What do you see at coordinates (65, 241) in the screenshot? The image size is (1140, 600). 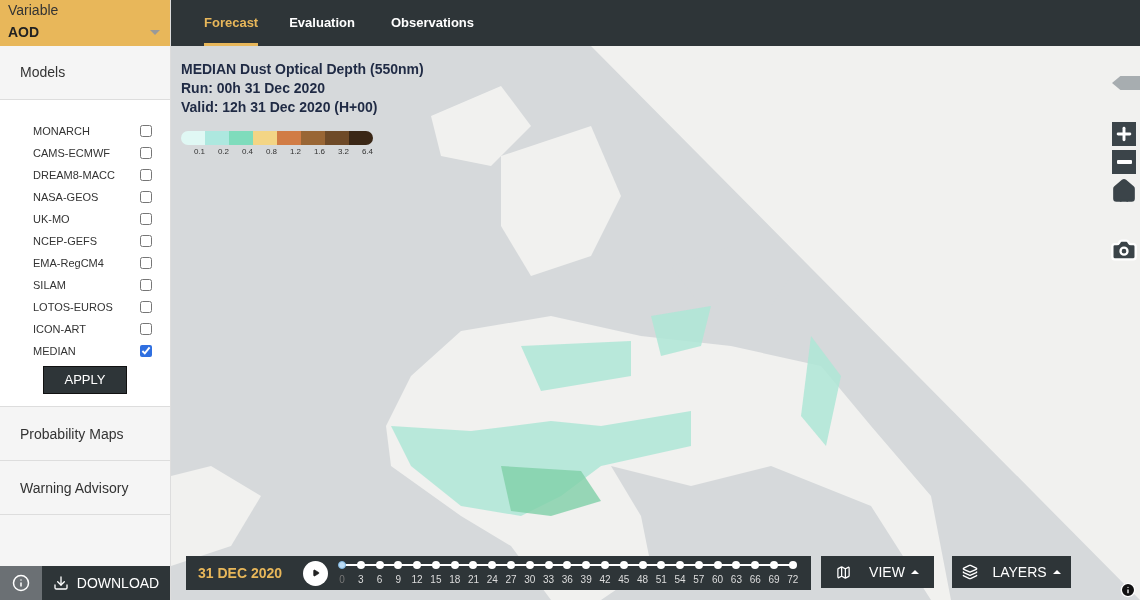 I see `model-name: NCEP-GEFS` at bounding box center [65, 241].